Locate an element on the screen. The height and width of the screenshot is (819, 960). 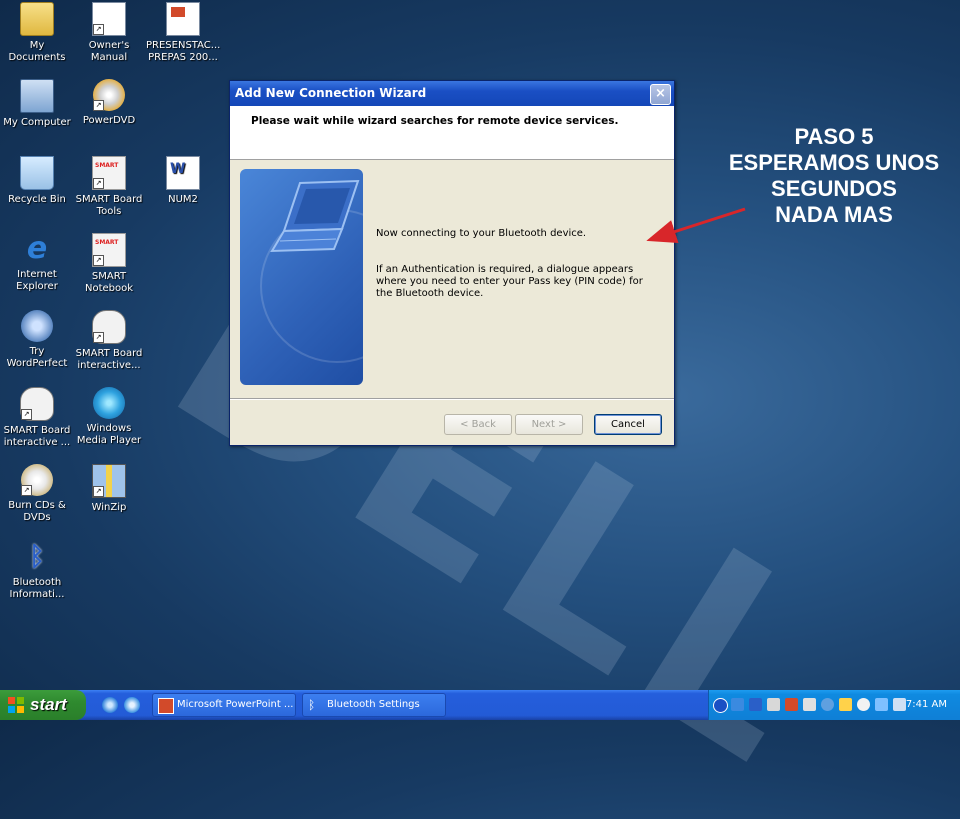
word-document-icon is located at coordinates (183, 173).